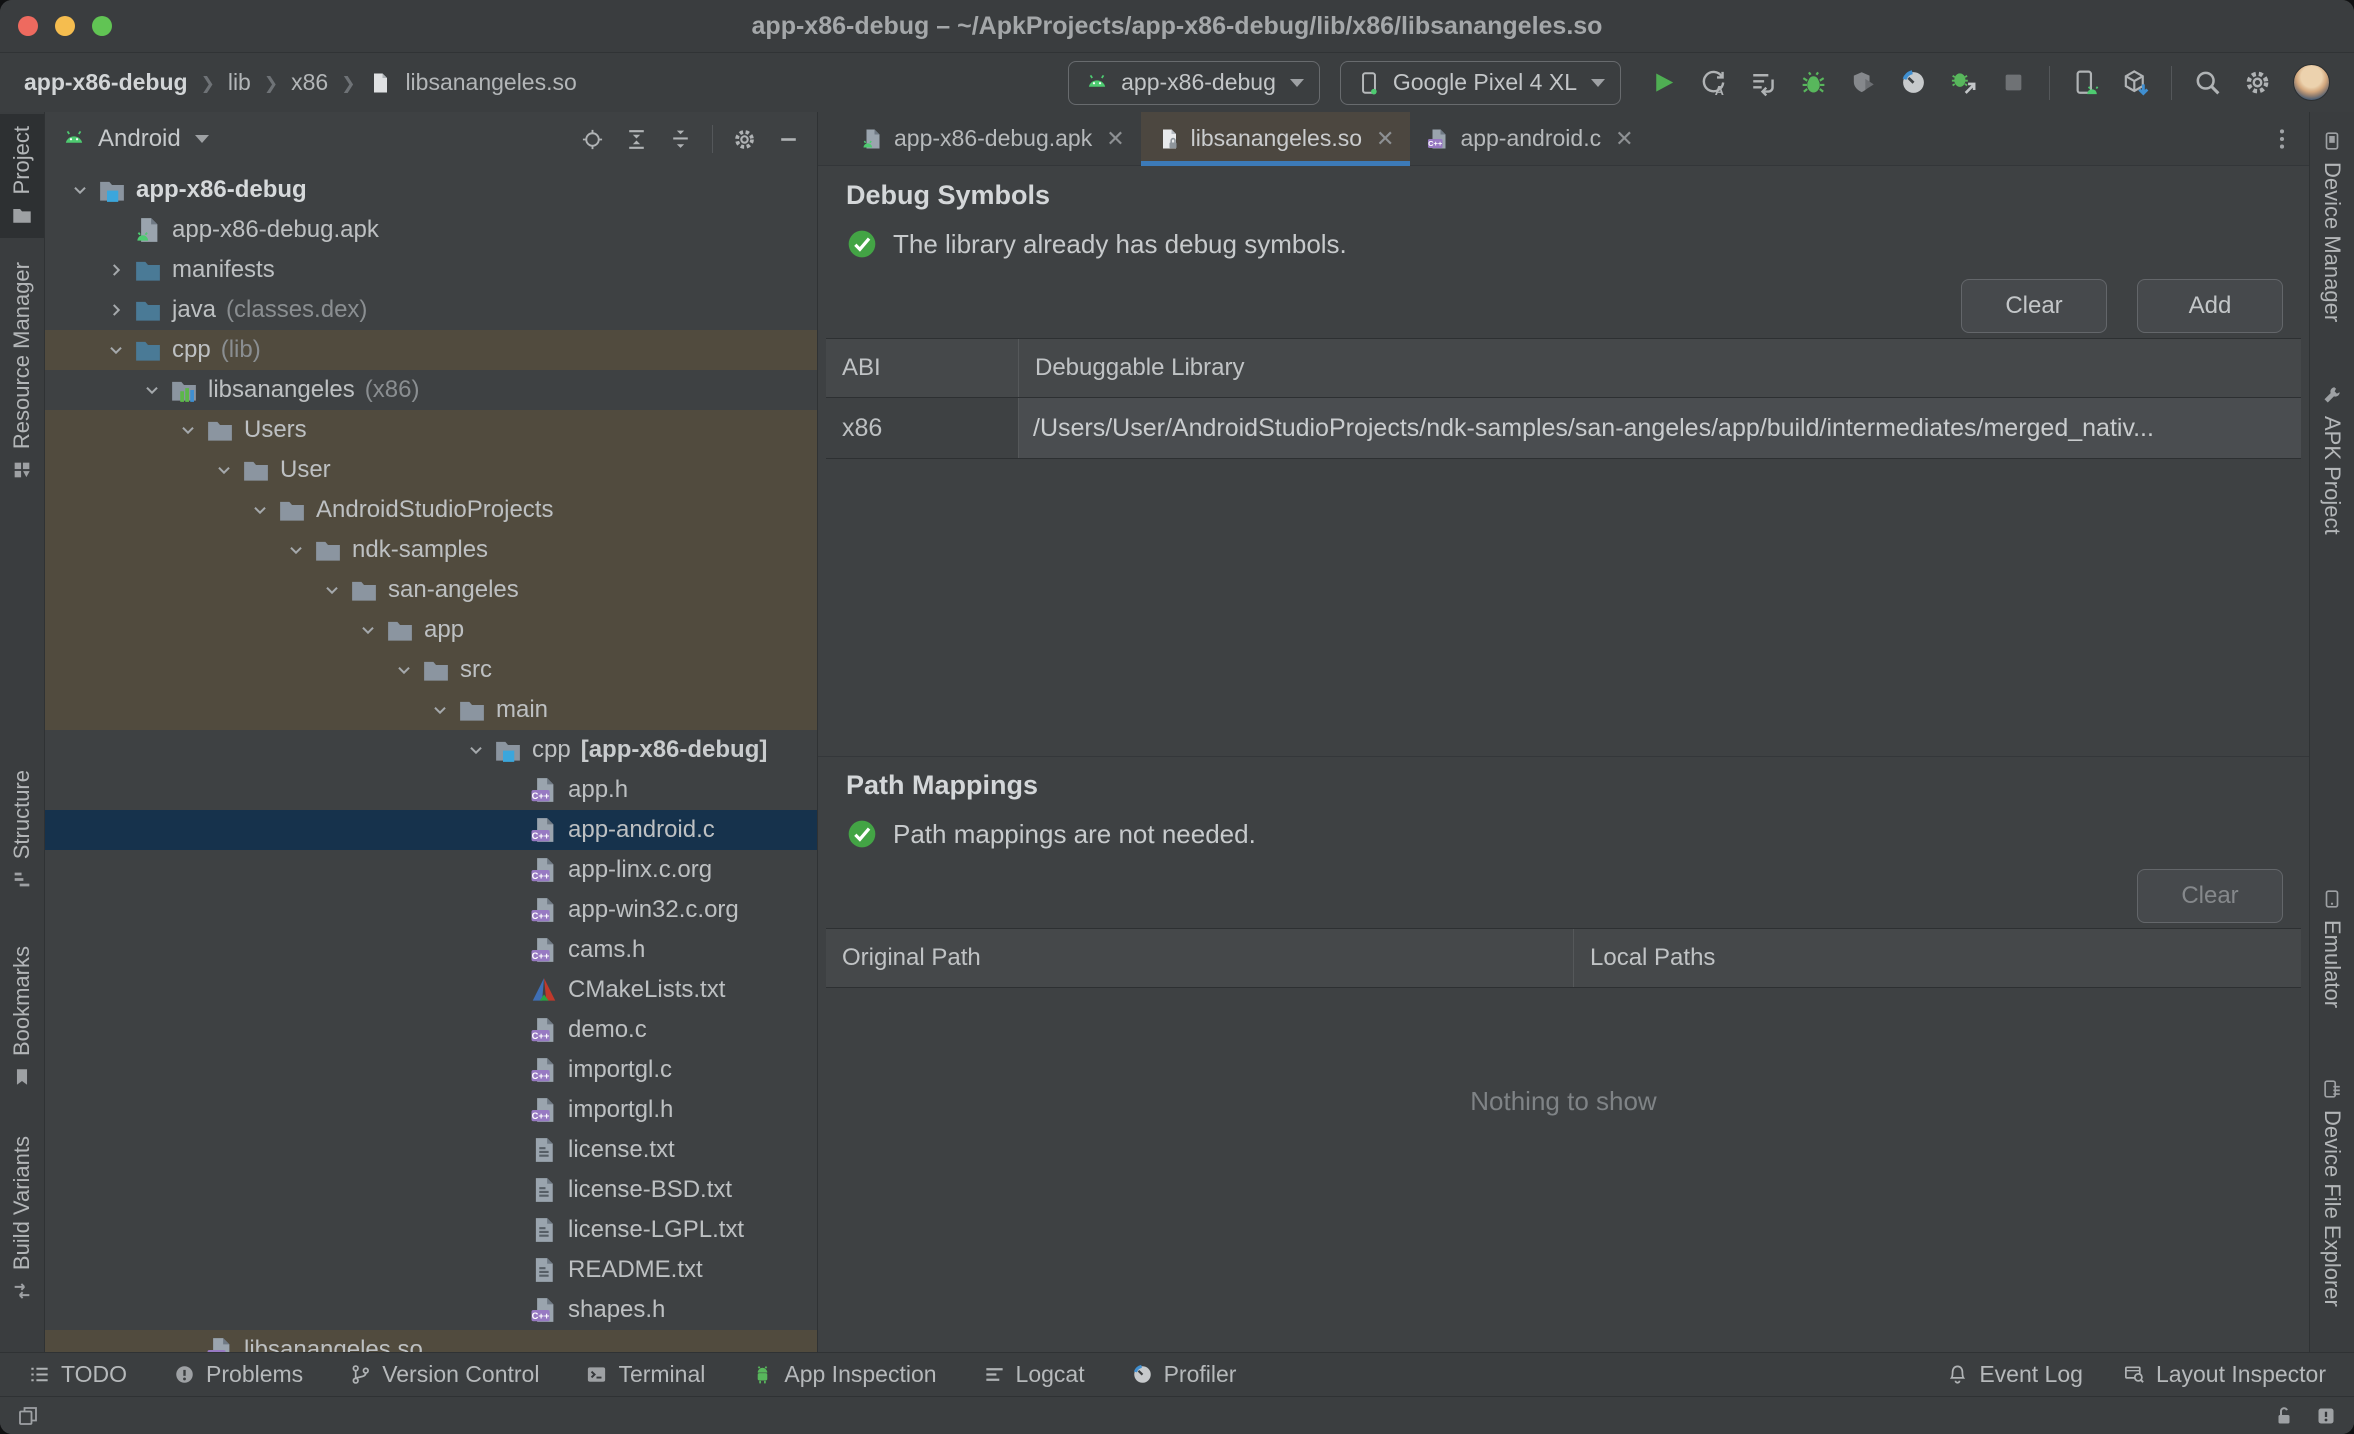 This screenshot has height=1434, width=2354. What do you see at coordinates (645, 1374) in the screenshot?
I see `tool-window-button-terminal: Terminal` at bounding box center [645, 1374].